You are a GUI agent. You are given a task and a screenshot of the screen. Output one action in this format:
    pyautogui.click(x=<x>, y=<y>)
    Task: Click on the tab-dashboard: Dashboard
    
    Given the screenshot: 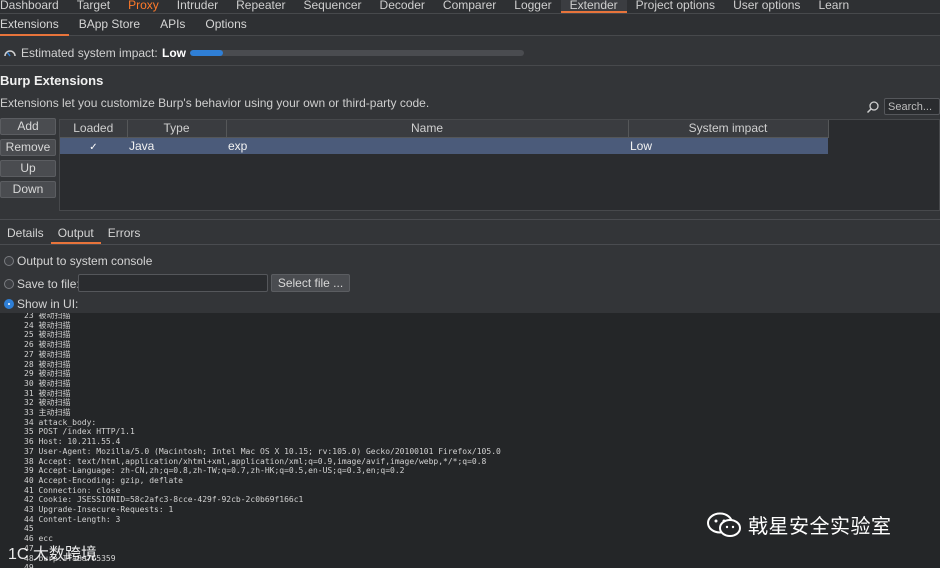 What is the action you would take?
    pyautogui.click(x=34, y=6)
    